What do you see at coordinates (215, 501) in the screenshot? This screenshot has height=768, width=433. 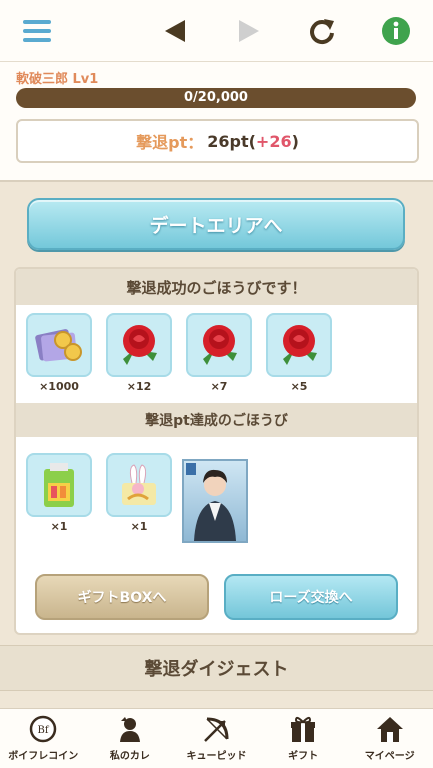 I see `boyfriend-card-image` at bounding box center [215, 501].